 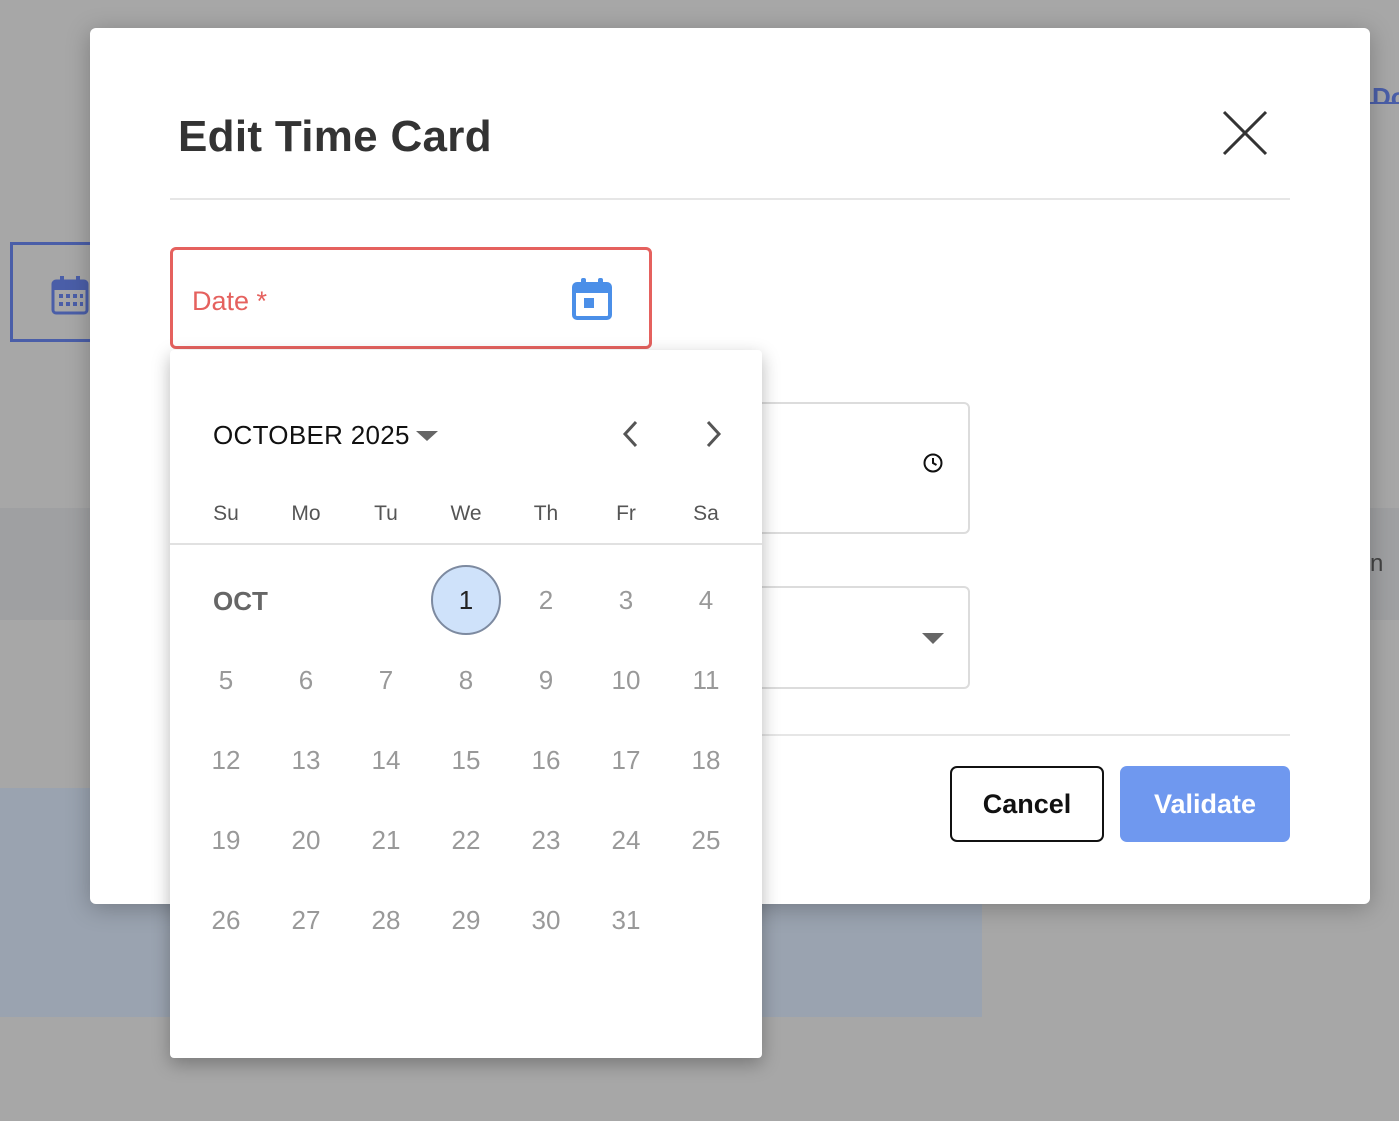 I want to click on day-cell: 29, so click(x=466, y=920).